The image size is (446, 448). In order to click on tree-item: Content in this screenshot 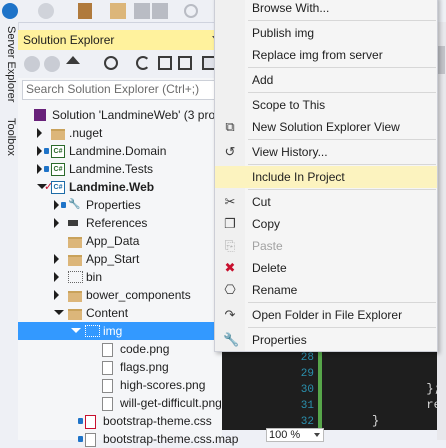, I will do `click(120, 313)`.